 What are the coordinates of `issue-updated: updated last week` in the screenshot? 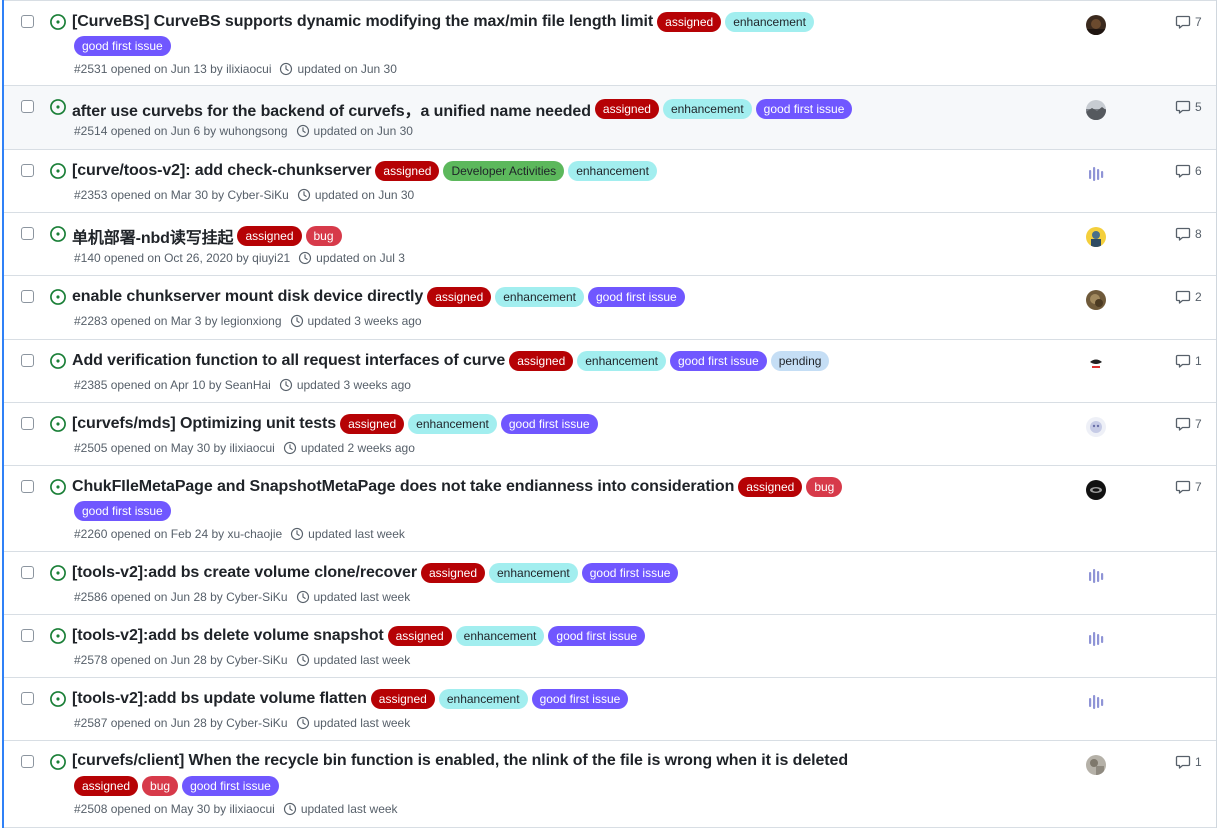 It's located at (356, 534).